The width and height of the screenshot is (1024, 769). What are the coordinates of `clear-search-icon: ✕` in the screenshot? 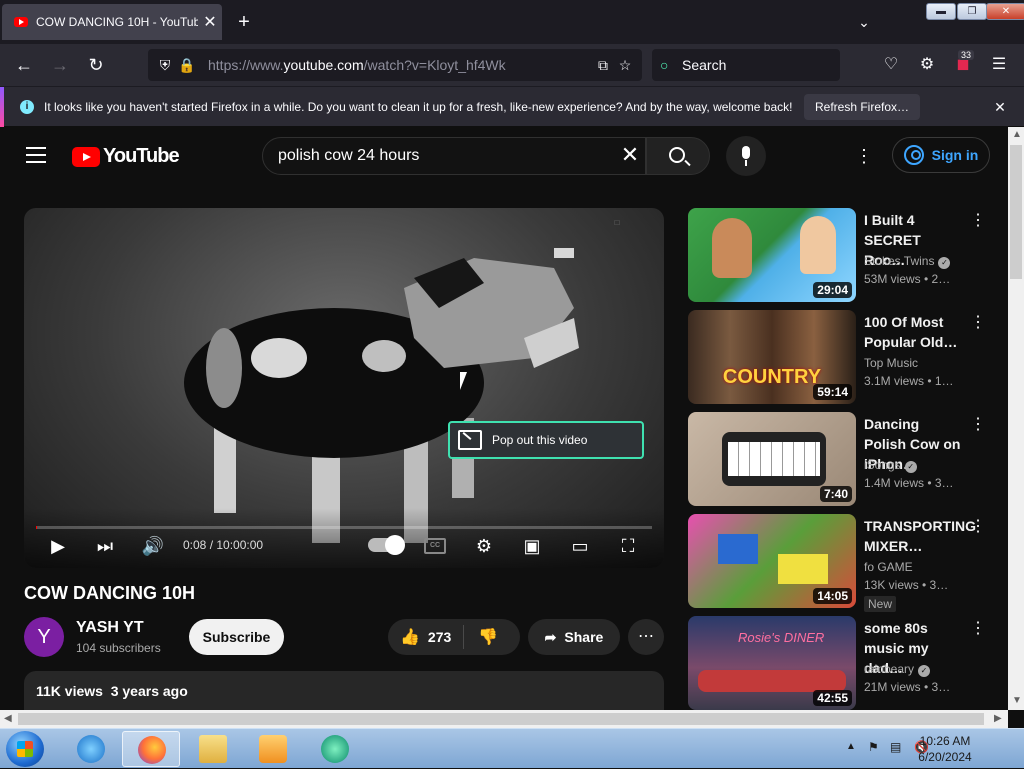 It's located at (630, 155).